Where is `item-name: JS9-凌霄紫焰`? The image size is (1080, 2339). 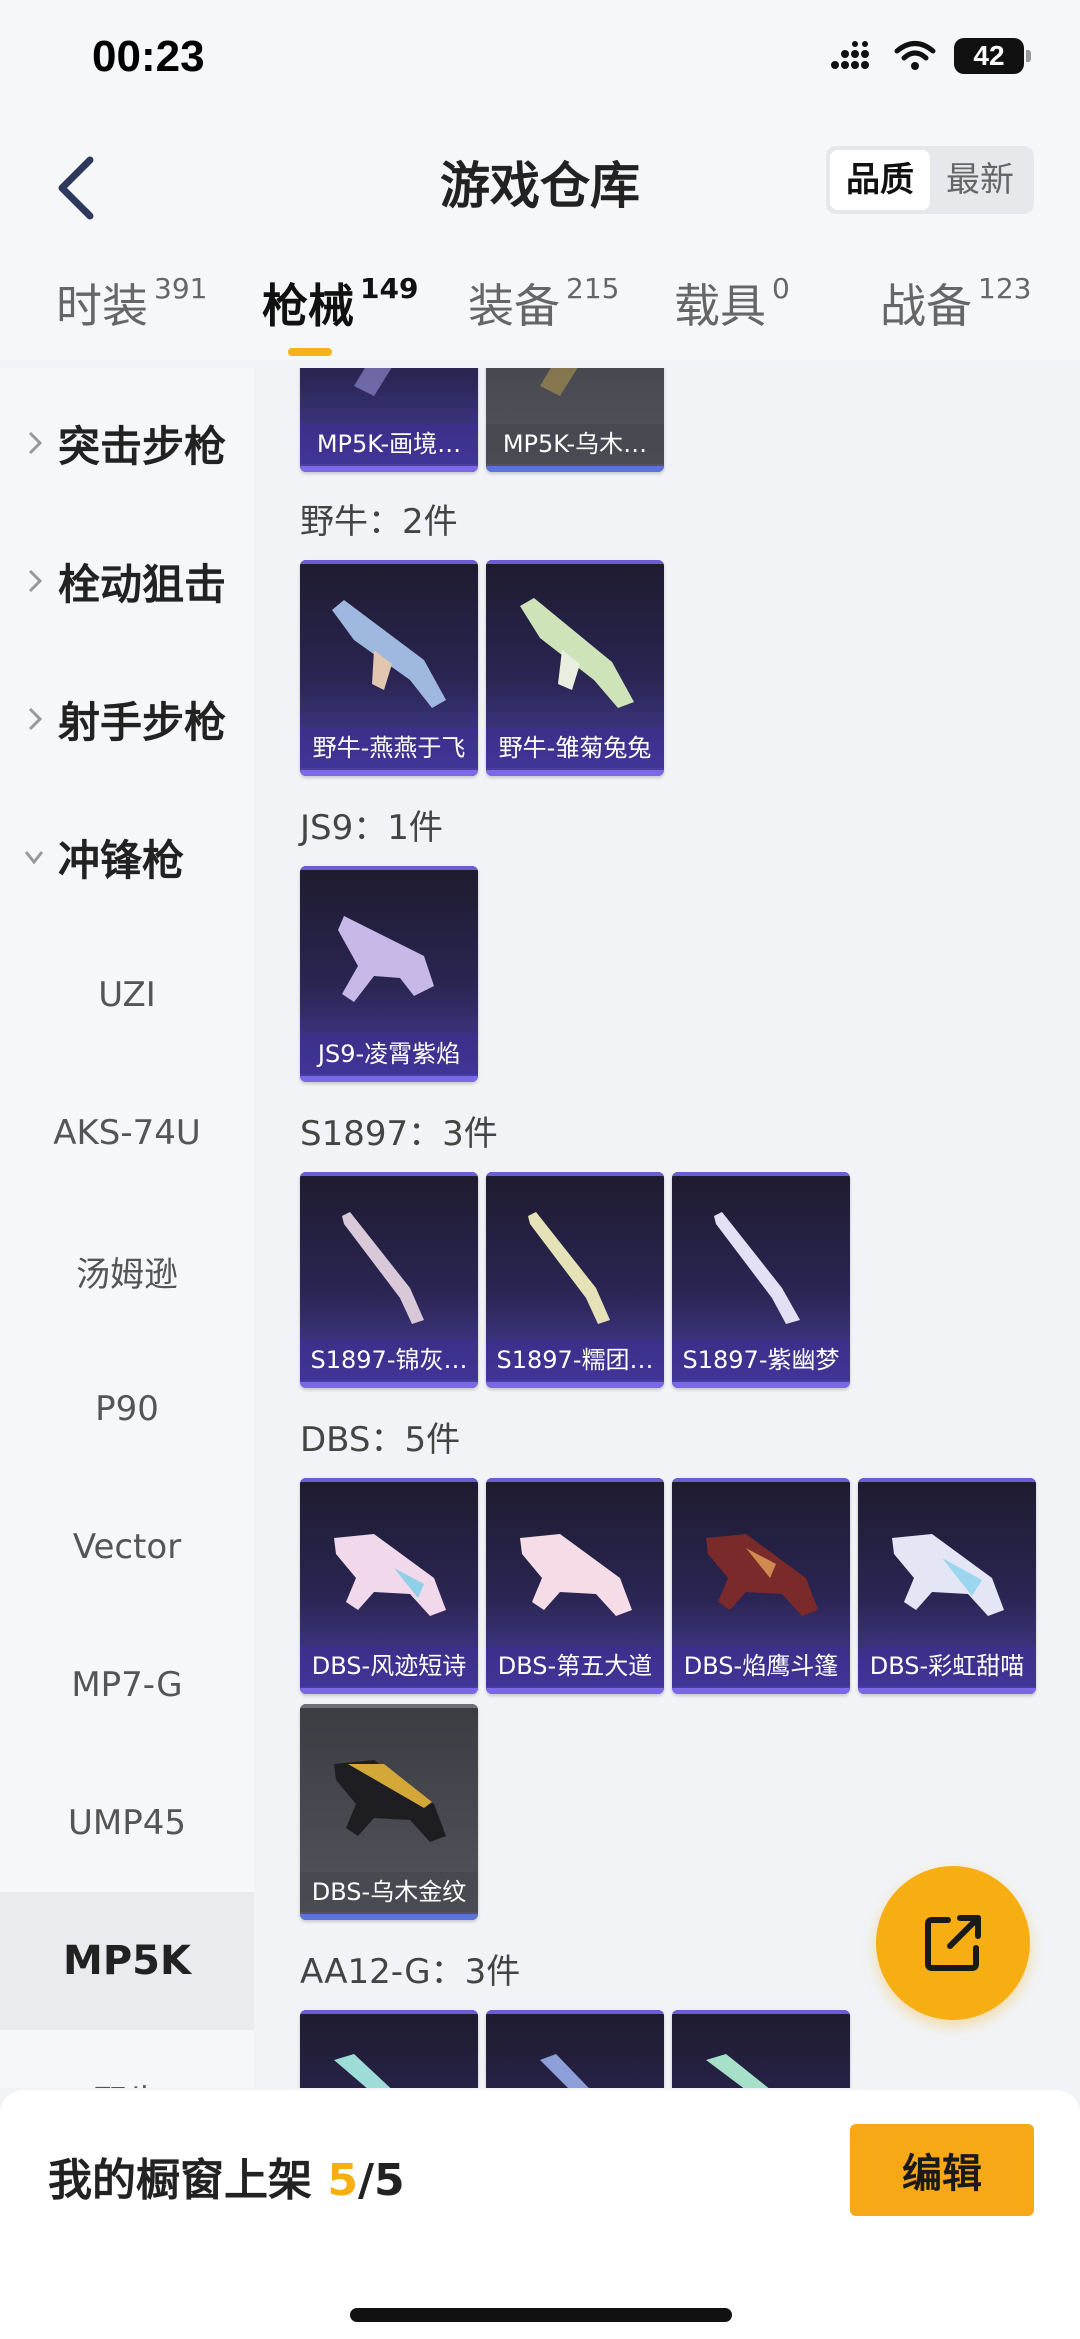
item-name: JS9-凌霄紫焰 is located at coordinates (389, 1054).